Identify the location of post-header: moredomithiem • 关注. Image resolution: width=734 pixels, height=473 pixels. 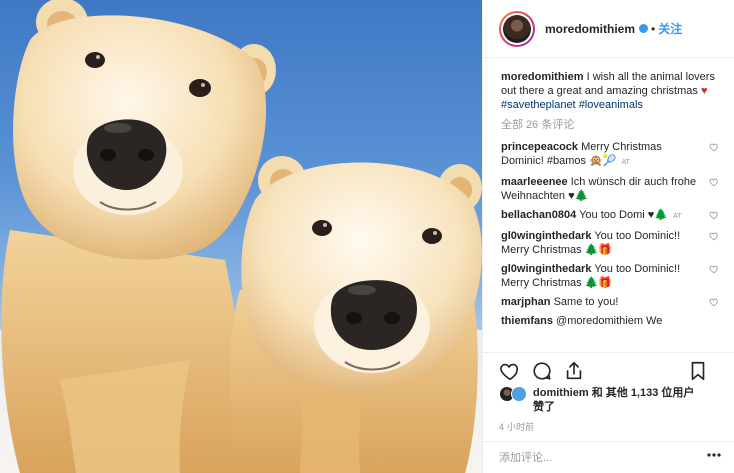
(608, 29).